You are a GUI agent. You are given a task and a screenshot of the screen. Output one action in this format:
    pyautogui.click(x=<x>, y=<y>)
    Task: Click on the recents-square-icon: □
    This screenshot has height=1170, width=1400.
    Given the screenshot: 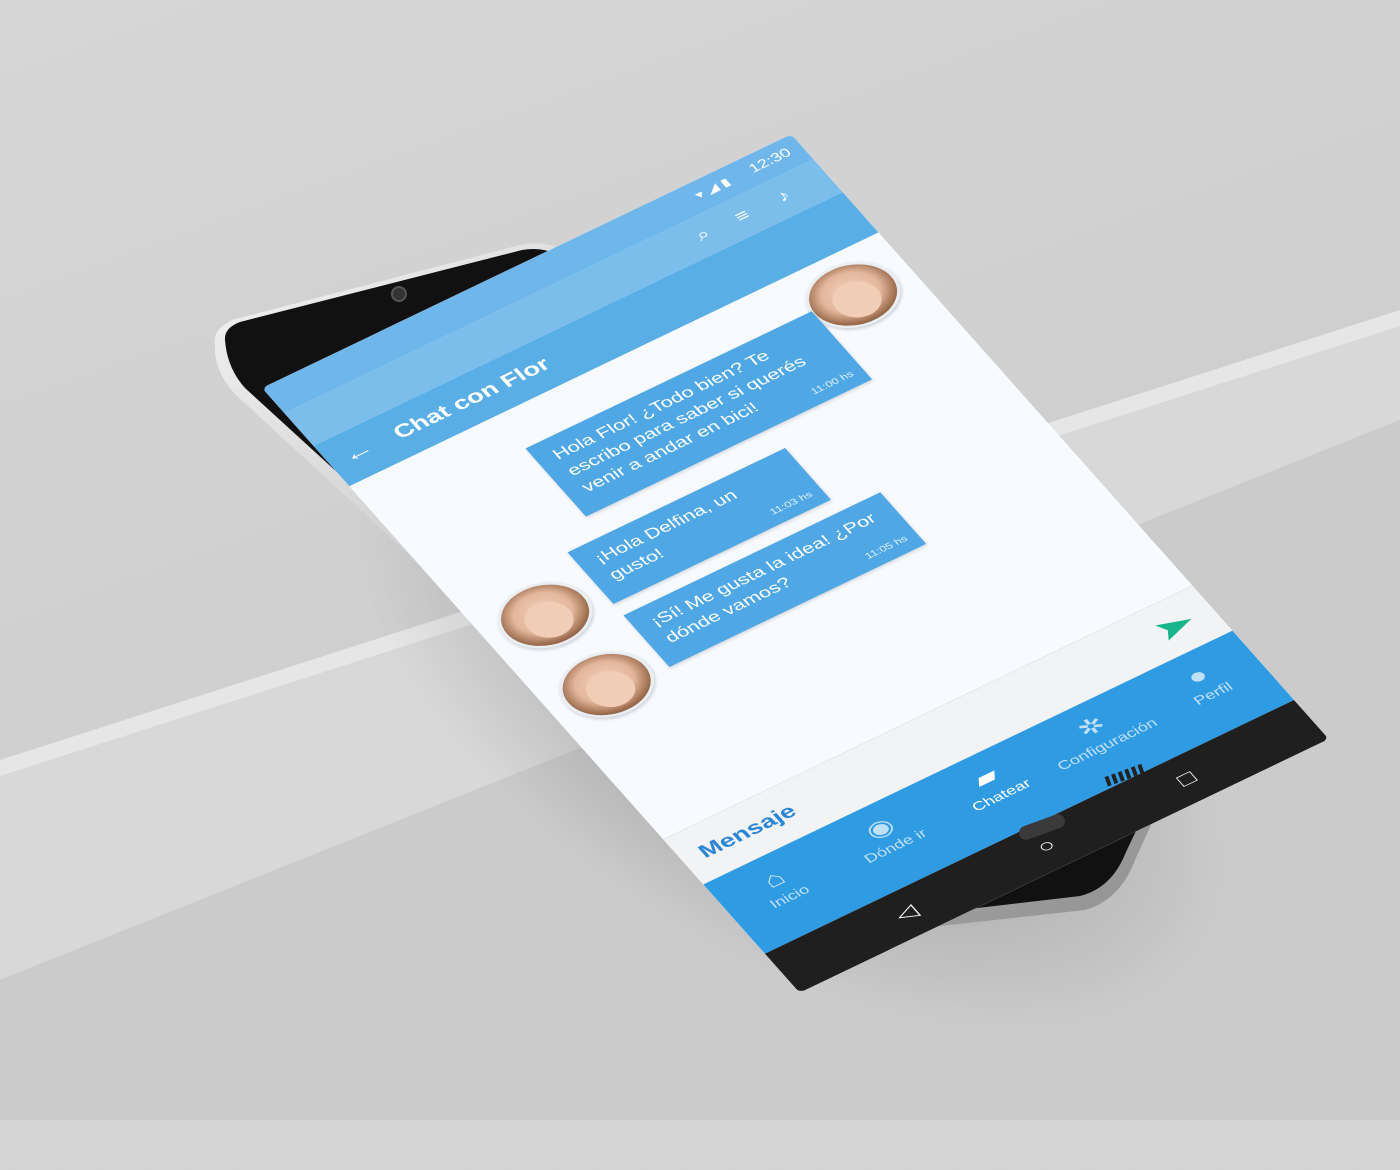 What is the action you would take?
    pyautogui.click(x=1187, y=778)
    